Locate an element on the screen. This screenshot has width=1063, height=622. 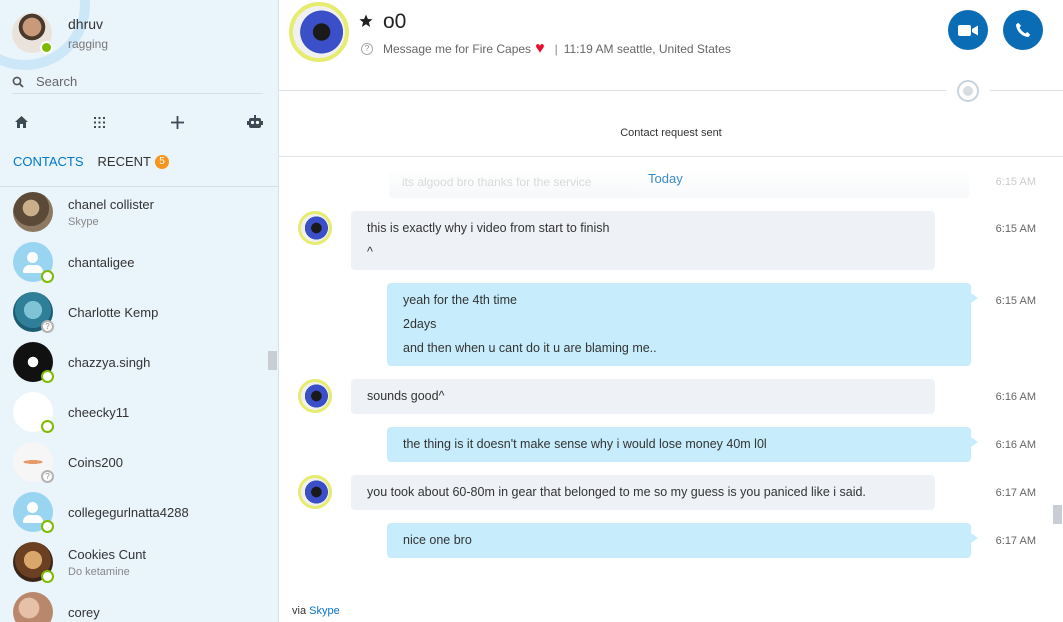
video-call-button is located at coordinates (968, 30).